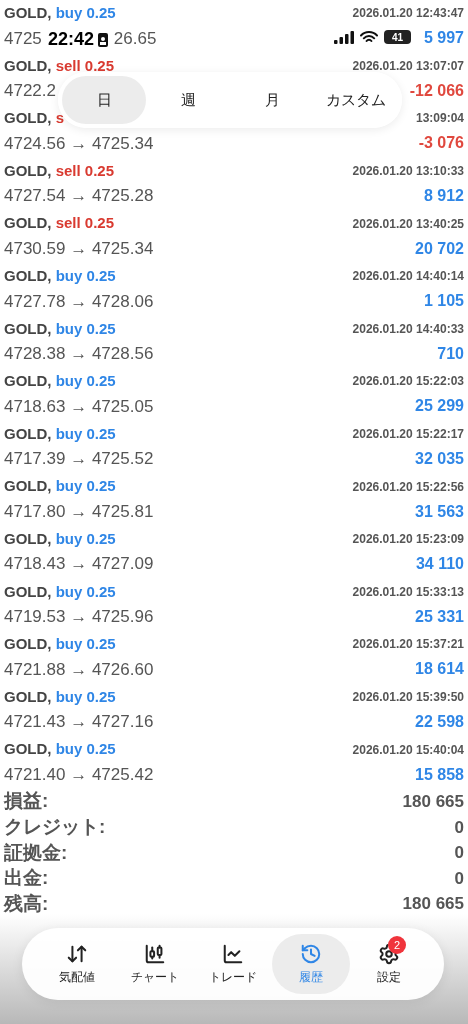  I want to click on trade-time: 2026.01.20 14:40:14, so click(408, 277).